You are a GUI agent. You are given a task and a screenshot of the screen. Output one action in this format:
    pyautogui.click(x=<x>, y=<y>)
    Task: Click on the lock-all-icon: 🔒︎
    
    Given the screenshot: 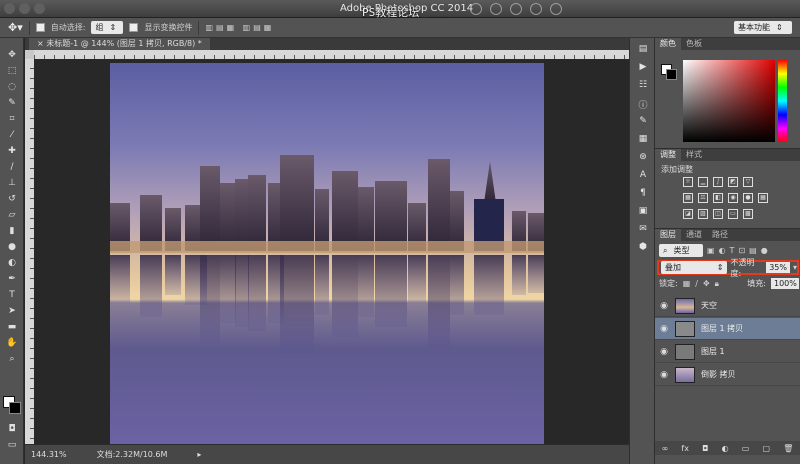 What is the action you would take?
    pyautogui.click(x=717, y=284)
    